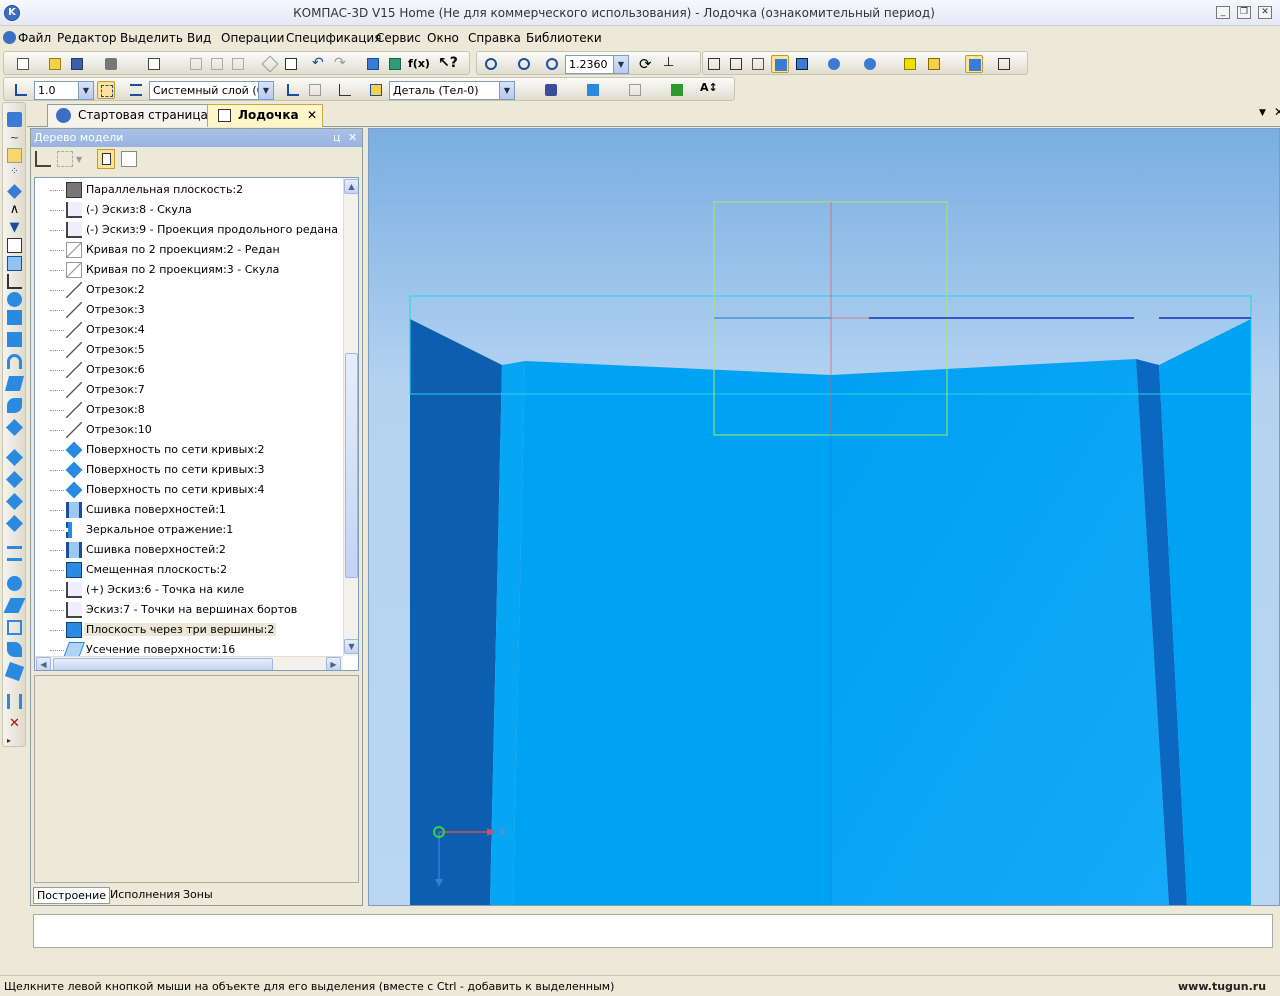 The height and width of the screenshot is (996, 1280). I want to click on ruled-surface-icon, so click(14, 501).